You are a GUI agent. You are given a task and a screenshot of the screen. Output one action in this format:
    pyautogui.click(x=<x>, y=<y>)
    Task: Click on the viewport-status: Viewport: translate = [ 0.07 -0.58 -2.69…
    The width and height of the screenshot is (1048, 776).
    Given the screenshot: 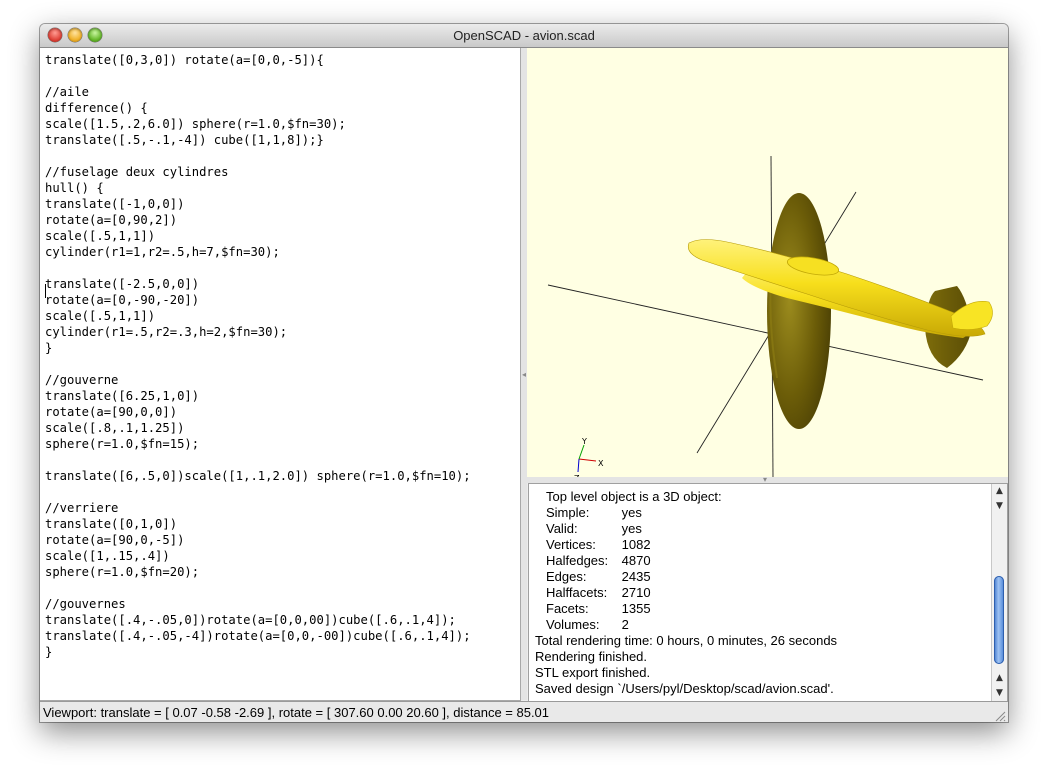 What is the action you would take?
    pyautogui.click(x=296, y=712)
    